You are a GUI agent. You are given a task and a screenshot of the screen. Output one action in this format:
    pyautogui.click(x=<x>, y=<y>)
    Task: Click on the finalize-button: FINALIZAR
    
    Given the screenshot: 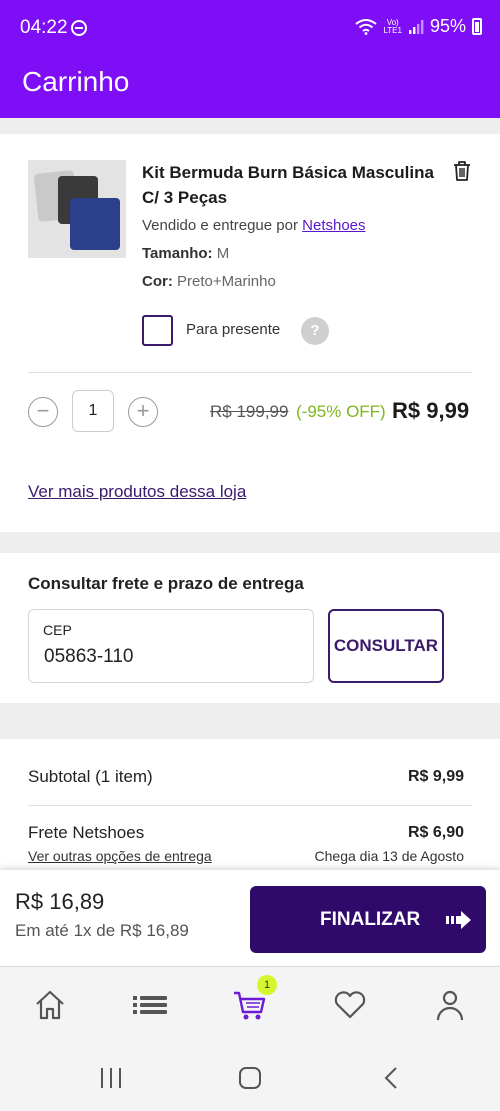 What is the action you would take?
    pyautogui.click(x=368, y=919)
    